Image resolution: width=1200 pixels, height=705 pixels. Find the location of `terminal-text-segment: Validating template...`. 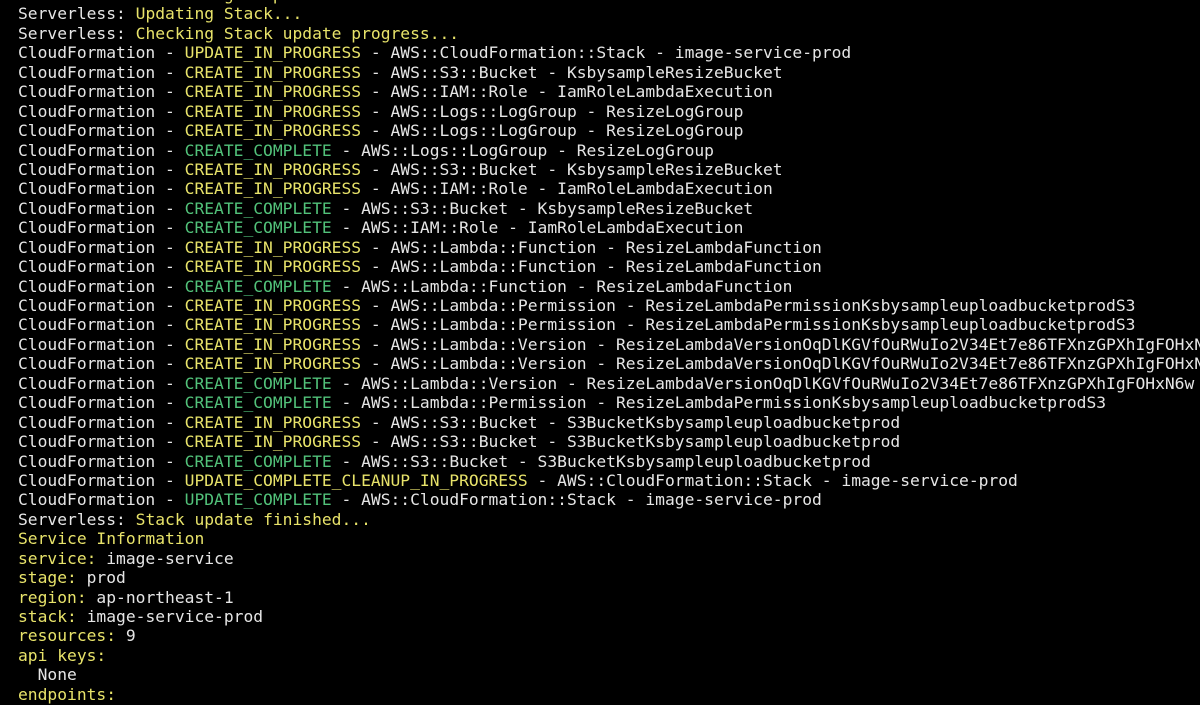

terminal-text-segment: Validating template... is located at coordinates (244, 2).